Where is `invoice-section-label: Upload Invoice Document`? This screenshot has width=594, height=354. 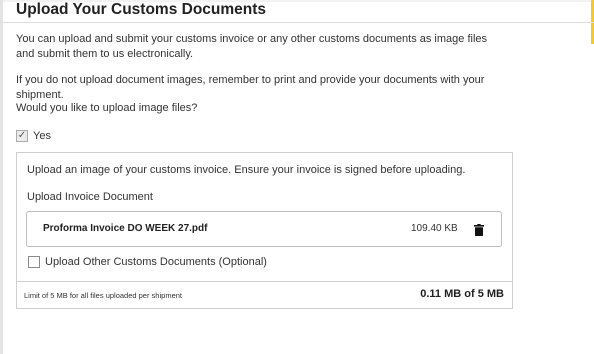
invoice-section-label: Upload Invoice Document is located at coordinates (90, 197).